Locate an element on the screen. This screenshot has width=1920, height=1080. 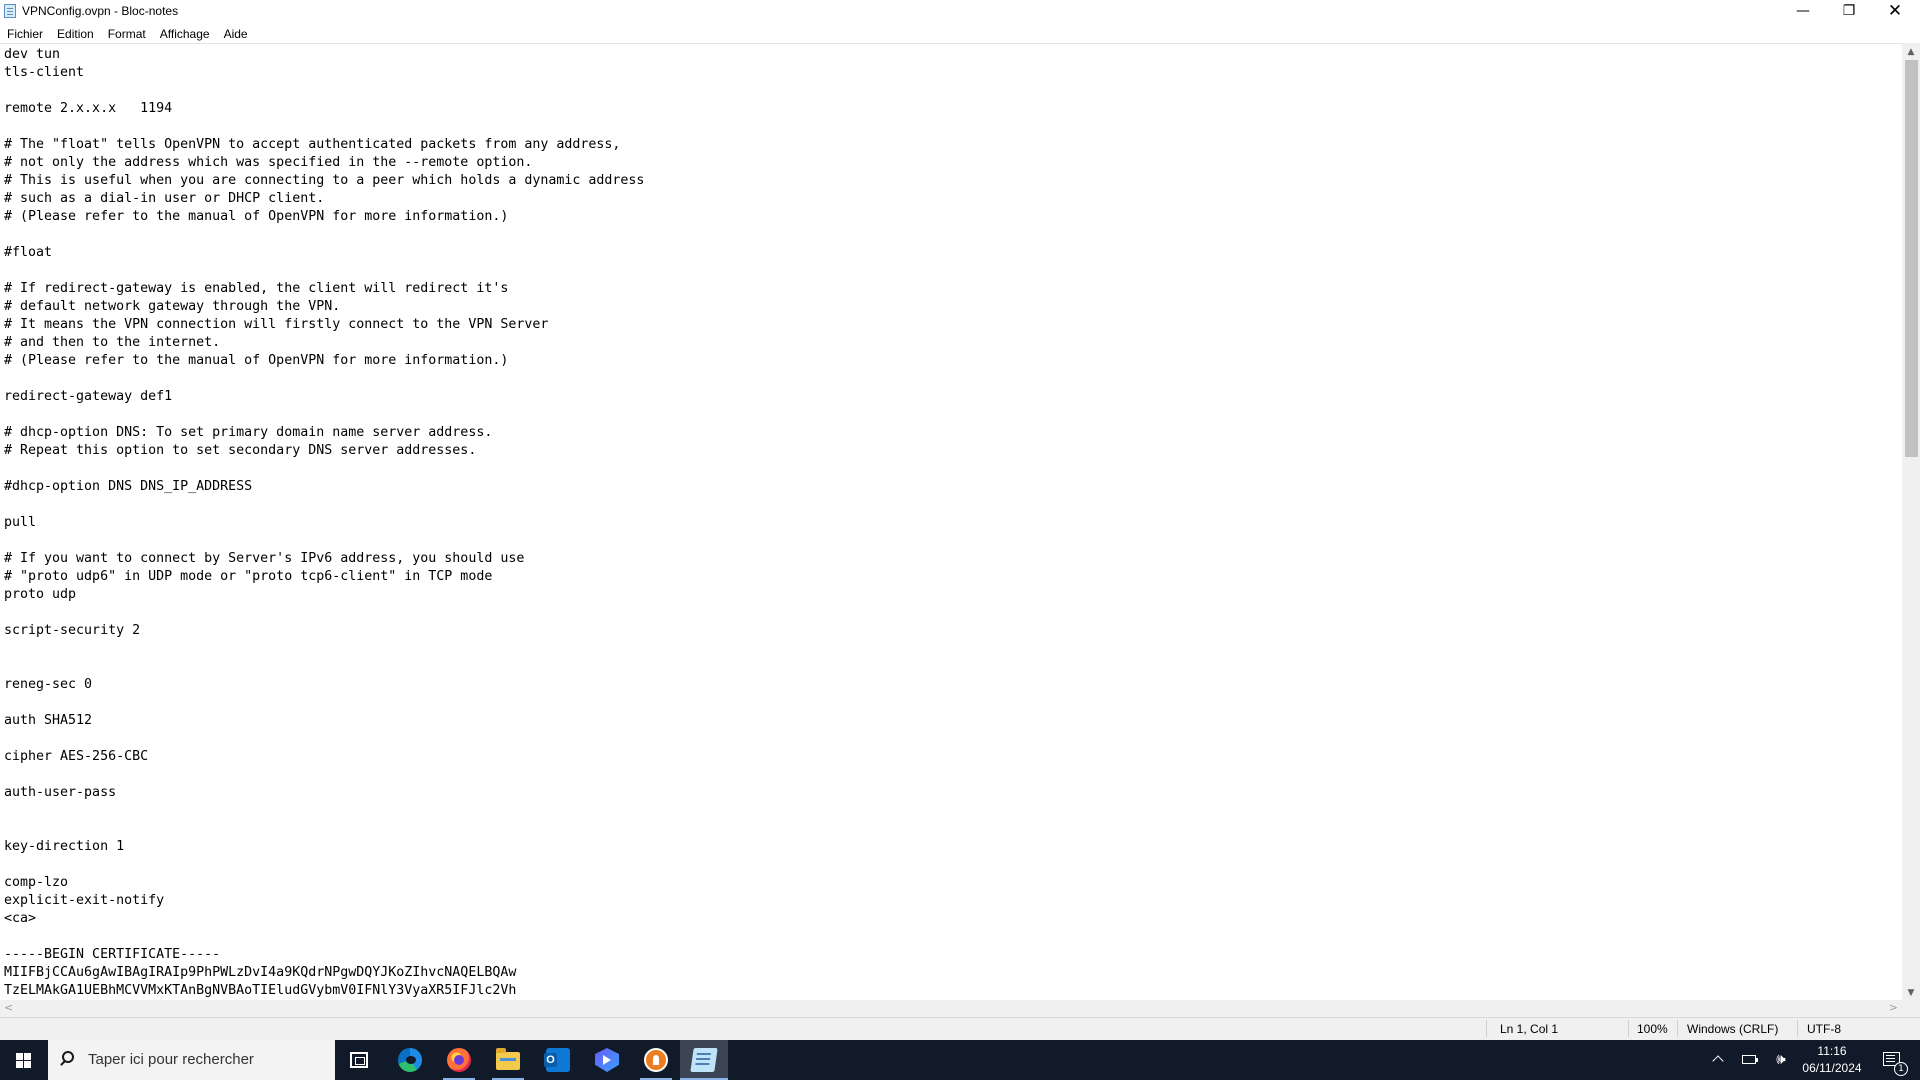
search-icon is located at coordinates (68, 1057).